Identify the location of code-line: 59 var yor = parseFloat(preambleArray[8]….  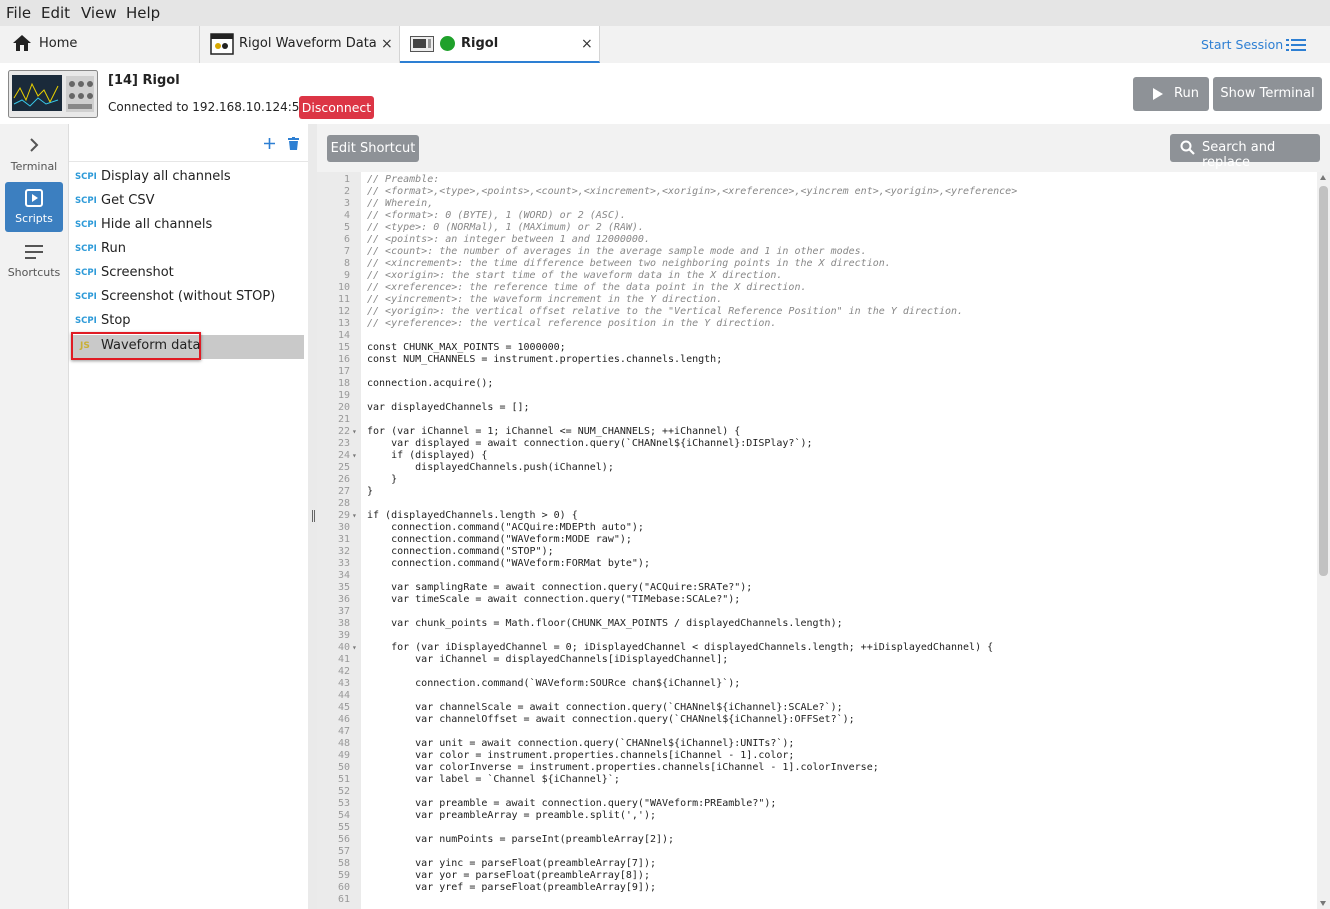
(817, 876).